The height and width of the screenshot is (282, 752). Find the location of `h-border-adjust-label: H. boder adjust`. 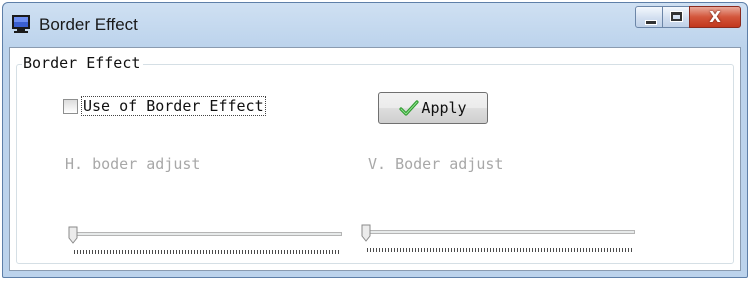

h-border-adjust-label: H. boder adjust is located at coordinates (133, 164).